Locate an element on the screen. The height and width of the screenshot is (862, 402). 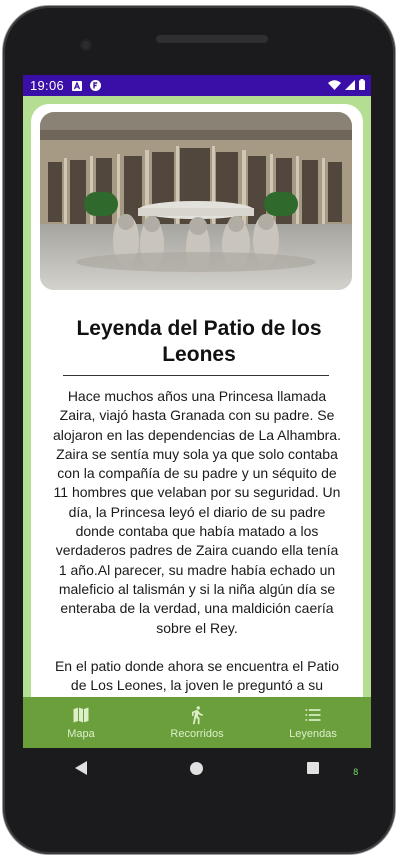
title-divider is located at coordinates (196, 375).